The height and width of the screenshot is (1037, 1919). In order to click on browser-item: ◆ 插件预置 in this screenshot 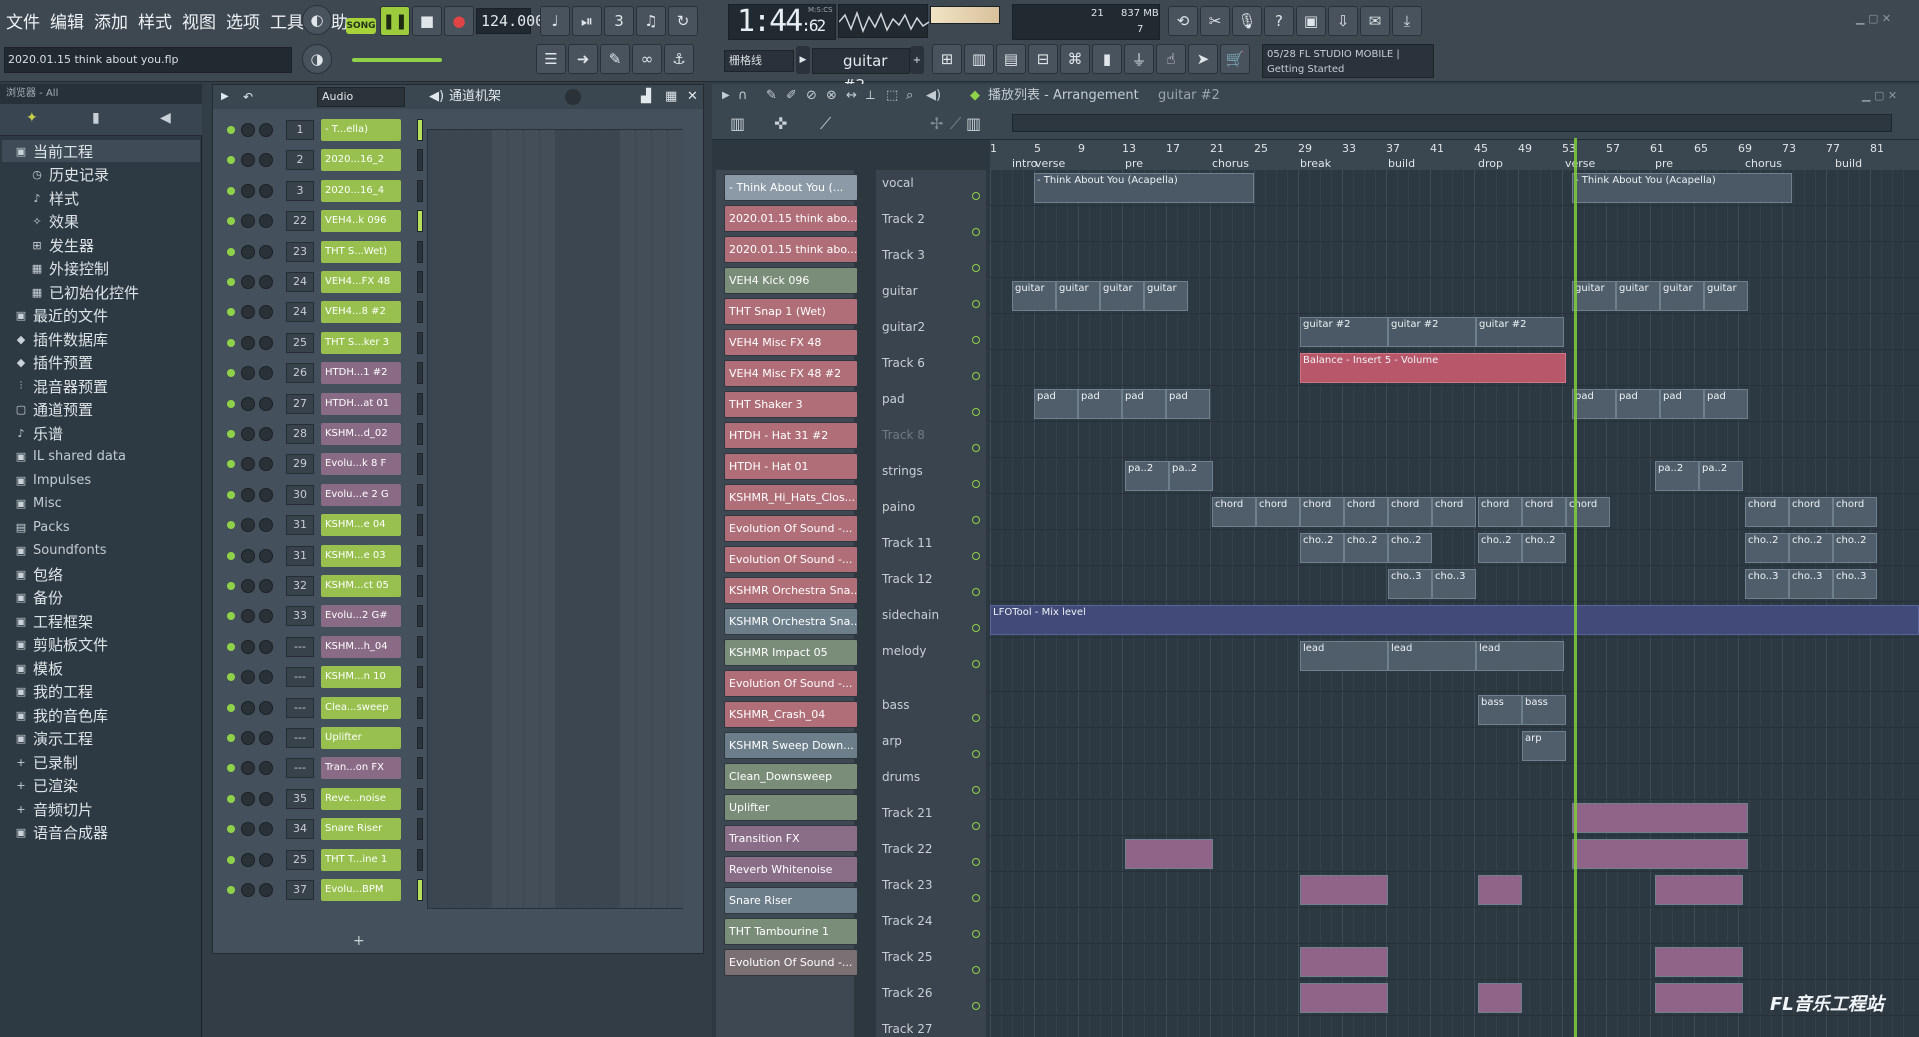, I will do `click(53, 363)`.